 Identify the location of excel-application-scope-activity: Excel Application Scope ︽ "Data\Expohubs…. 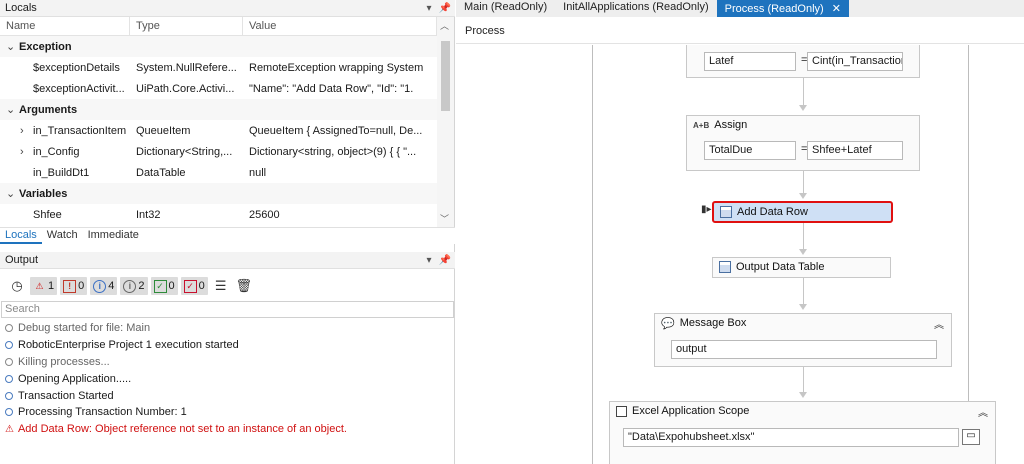
(802, 432).